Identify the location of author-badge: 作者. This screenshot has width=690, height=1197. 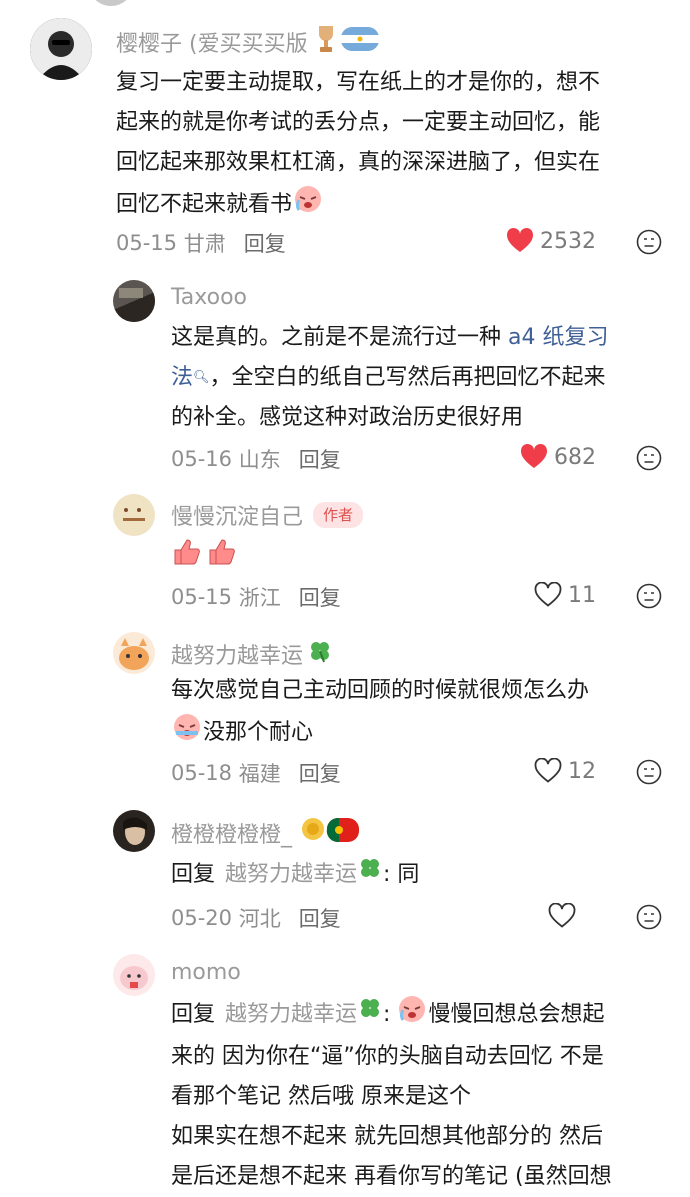
(338, 515).